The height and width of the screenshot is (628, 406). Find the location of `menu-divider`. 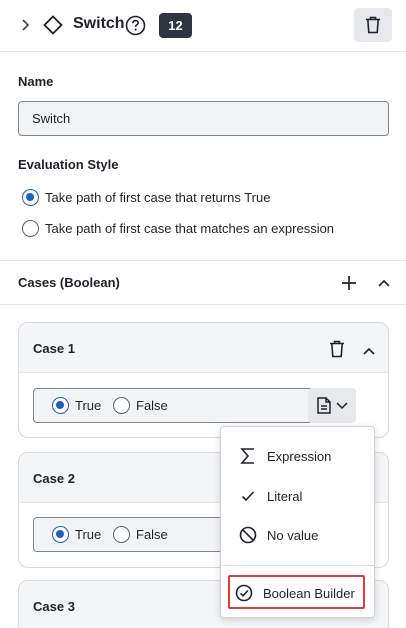

menu-divider is located at coordinates (297, 565).